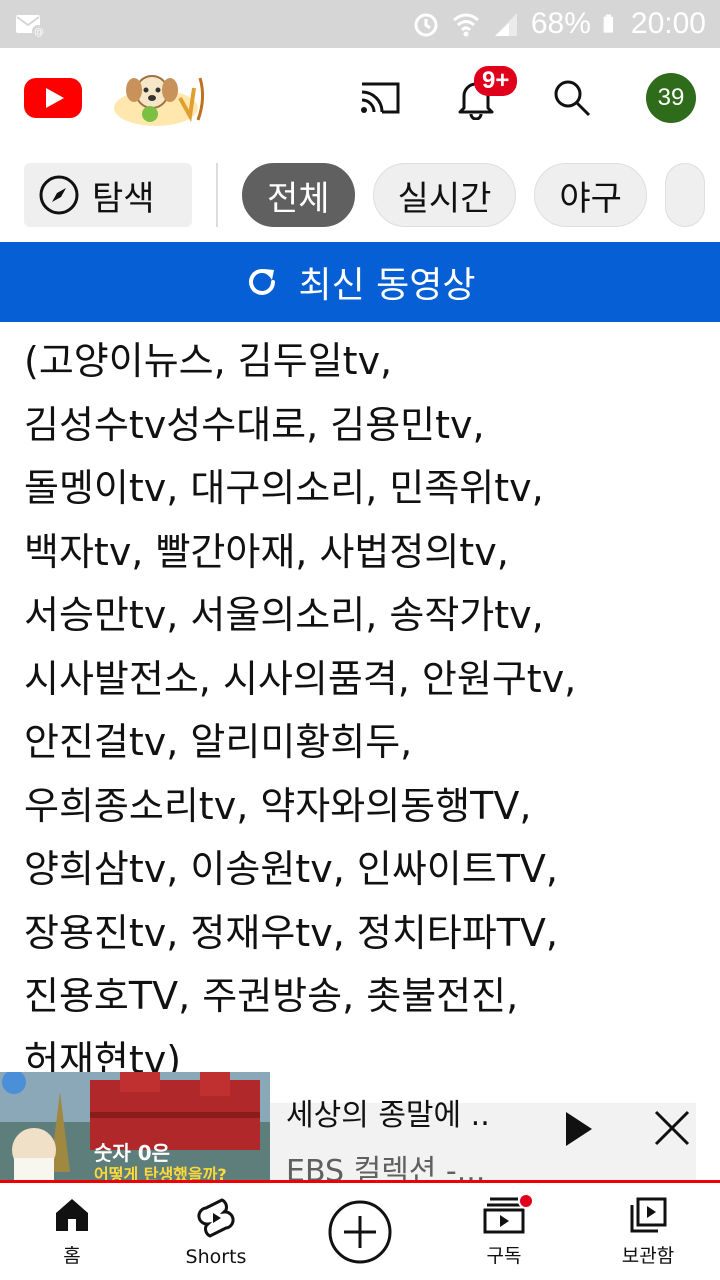 This screenshot has width=720, height=1280. Describe the element at coordinates (298, 195) in the screenshot. I see `chip-all: 전체` at that location.